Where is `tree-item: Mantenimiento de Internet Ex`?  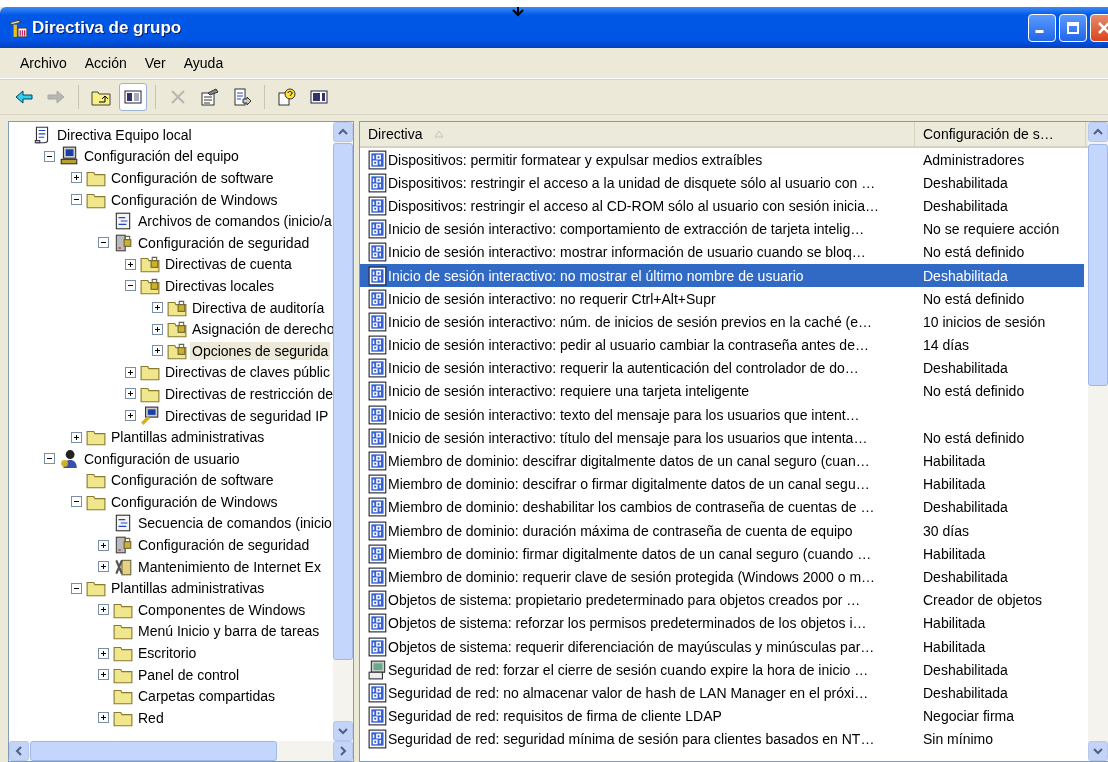 tree-item: Mantenimiento de Internet Ex is located at coordinates (229, 566).